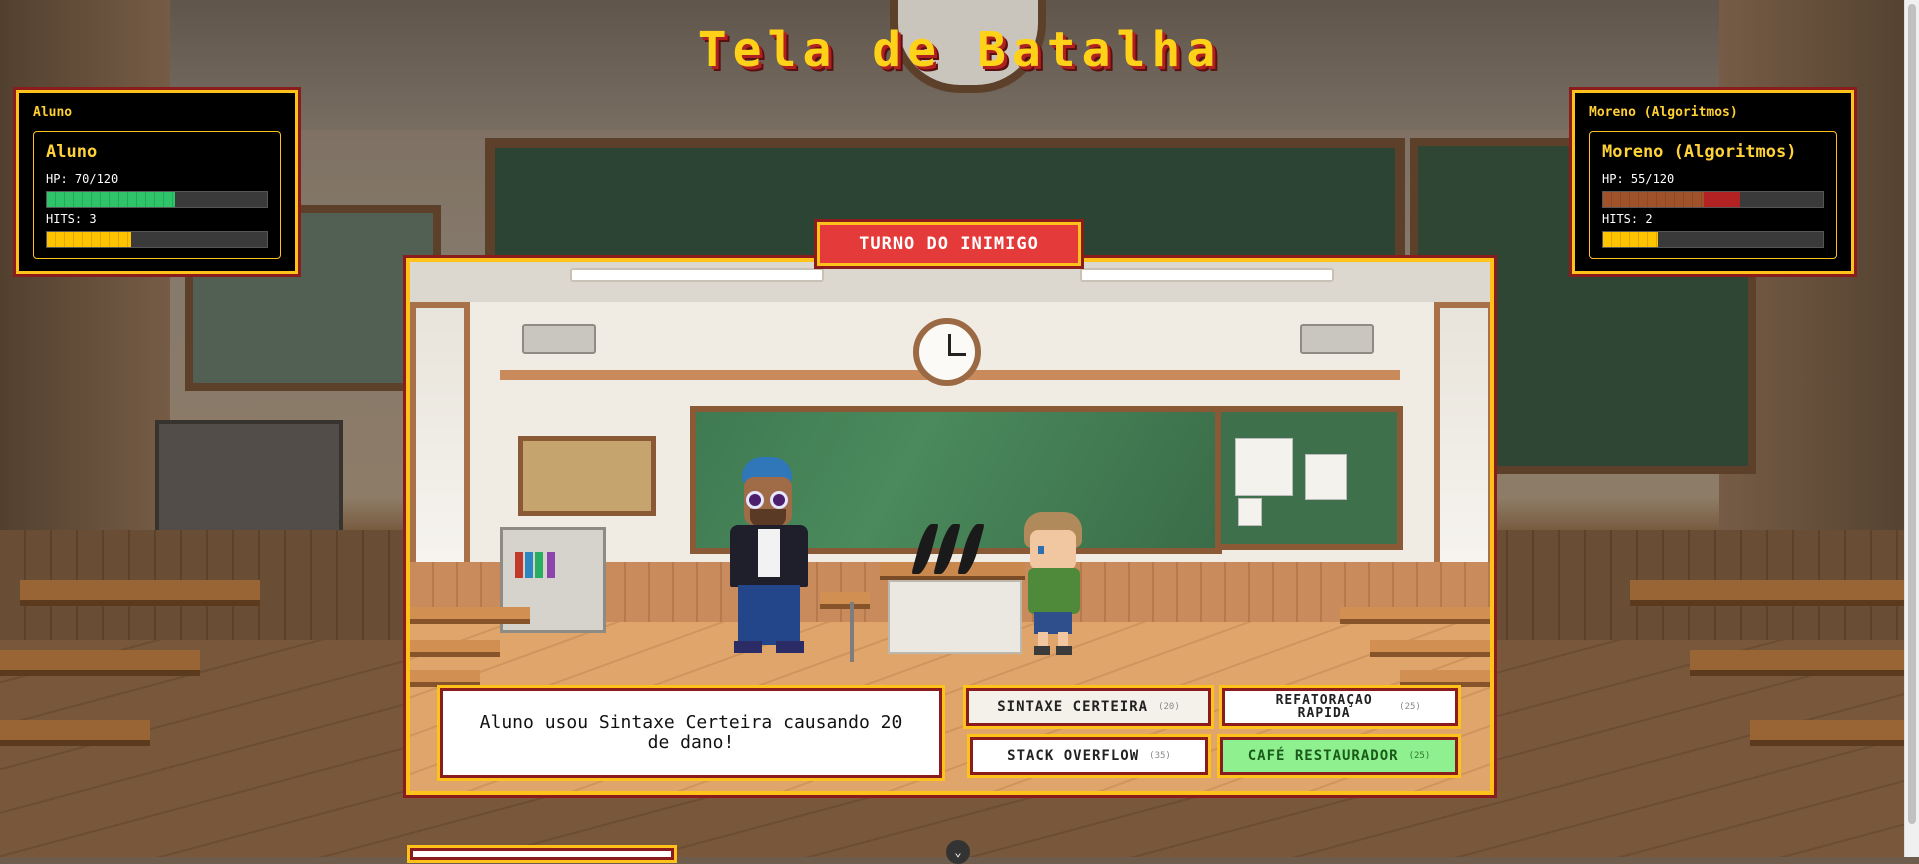  Describe the element at coordinates (1630, 239) in the screenshot. I see `enemy-hits-fill` at that location.